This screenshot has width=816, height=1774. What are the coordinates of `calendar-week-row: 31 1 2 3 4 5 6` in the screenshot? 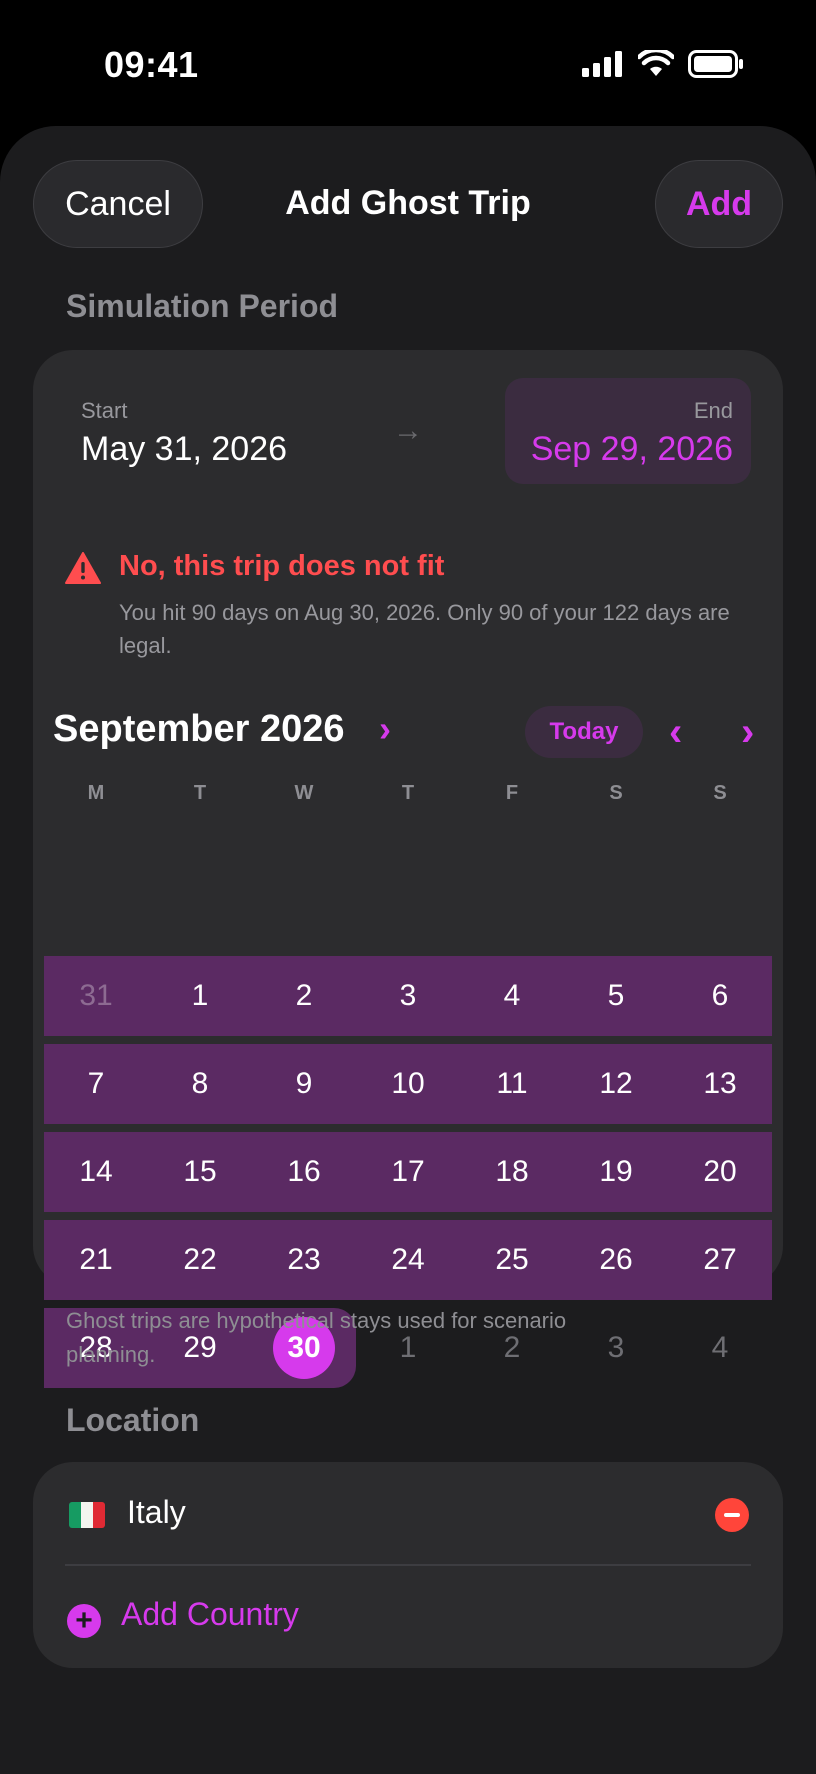 It's located at (408, 996).